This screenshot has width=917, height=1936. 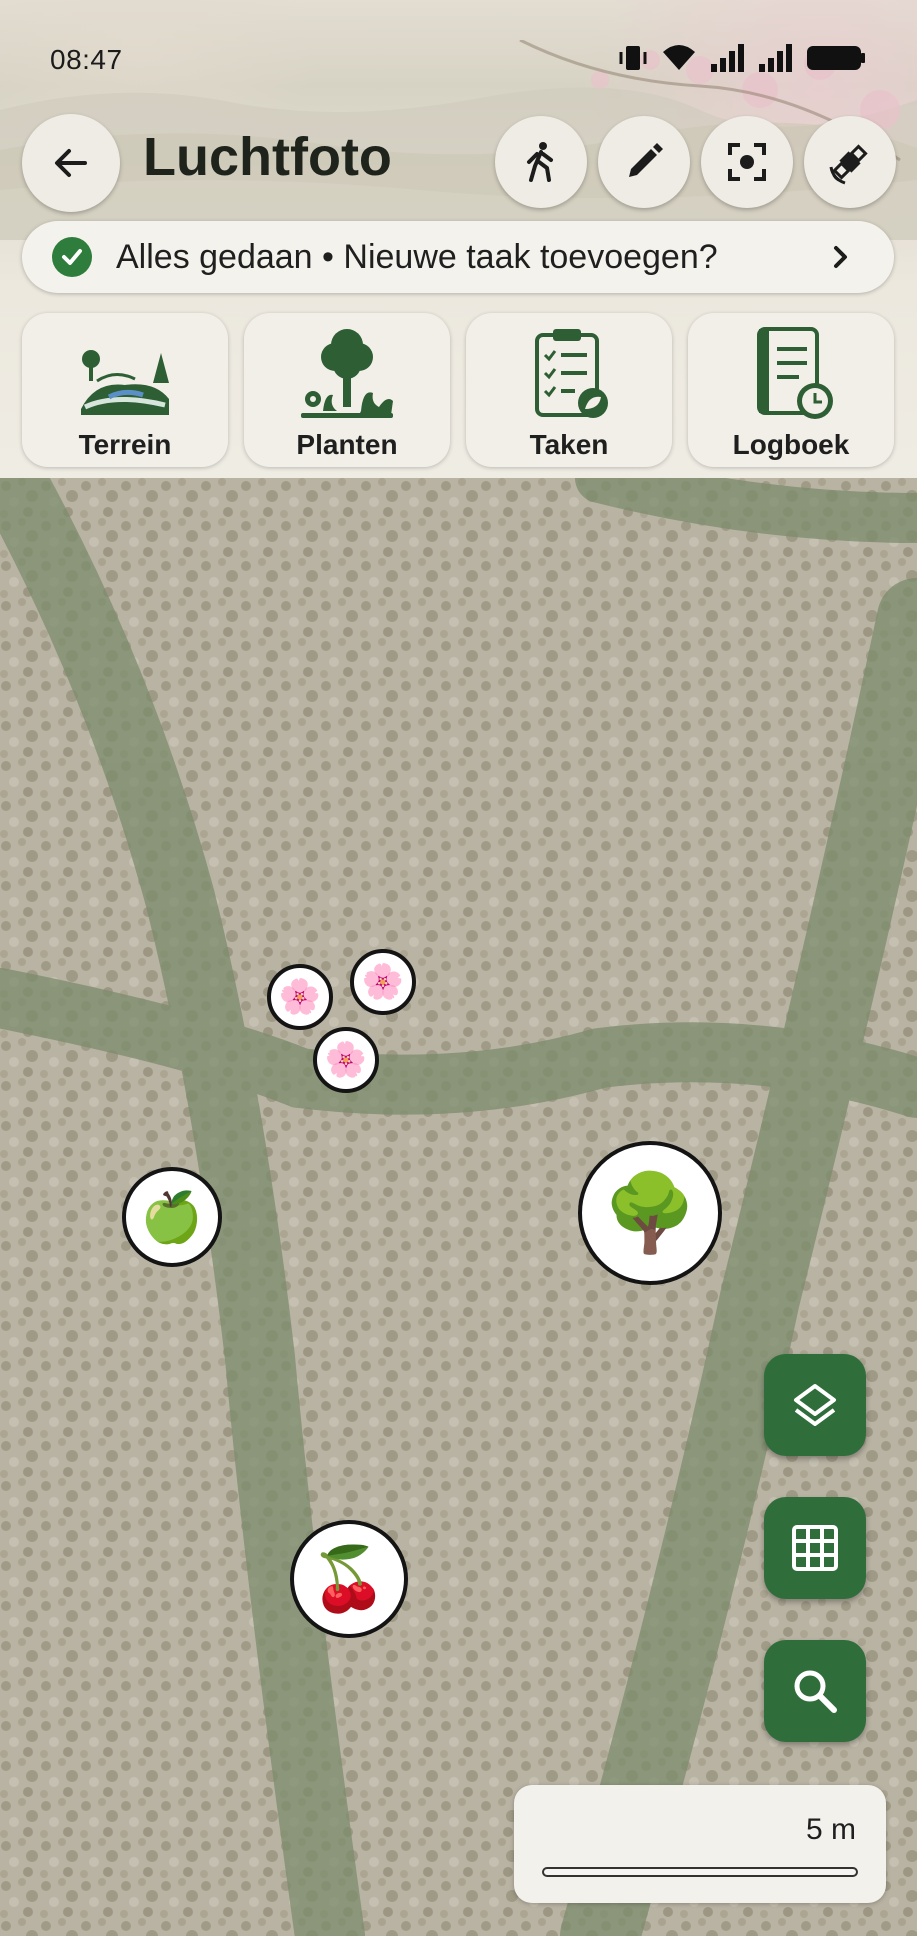 I want to click on tile-label: Terrein, so click(x=125, y=444).